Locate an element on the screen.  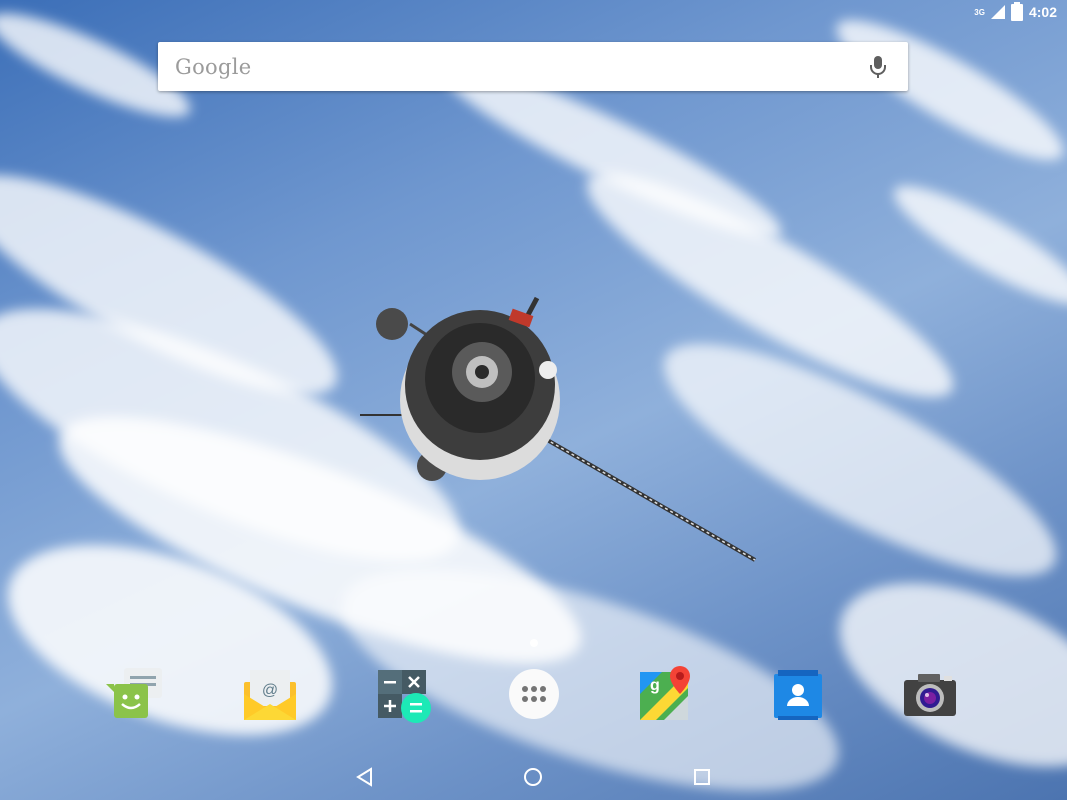
messaging-app is located at coordinates (136, 694).